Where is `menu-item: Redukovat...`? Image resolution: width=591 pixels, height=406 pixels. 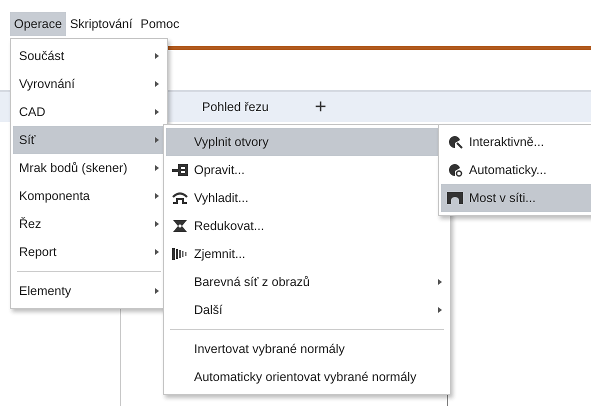 menu-item: Redukovat... is located at coordinates (307, 226).